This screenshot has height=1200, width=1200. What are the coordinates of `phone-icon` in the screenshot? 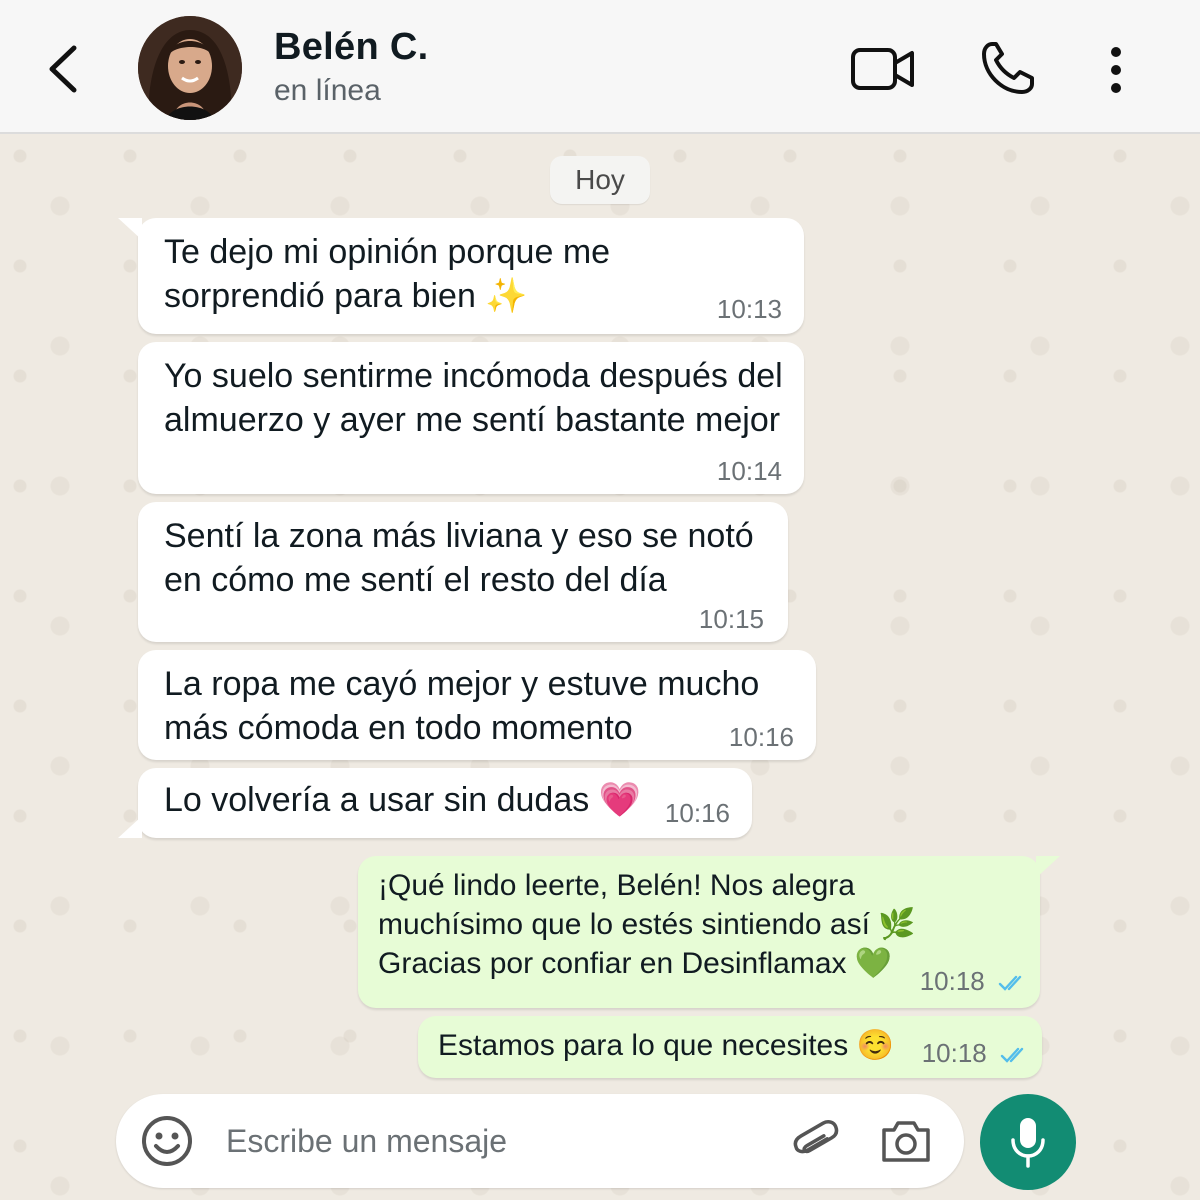 It's located at (1007, 69).